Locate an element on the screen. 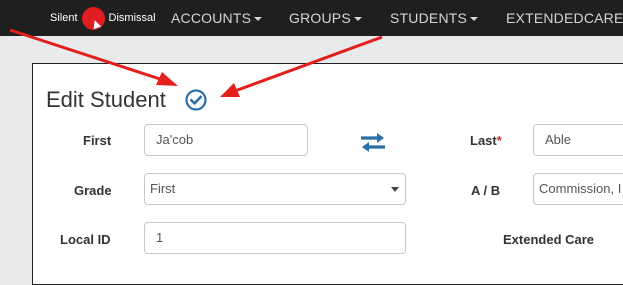  nav-students: STUDENTS is located at coordinates (434, 18).